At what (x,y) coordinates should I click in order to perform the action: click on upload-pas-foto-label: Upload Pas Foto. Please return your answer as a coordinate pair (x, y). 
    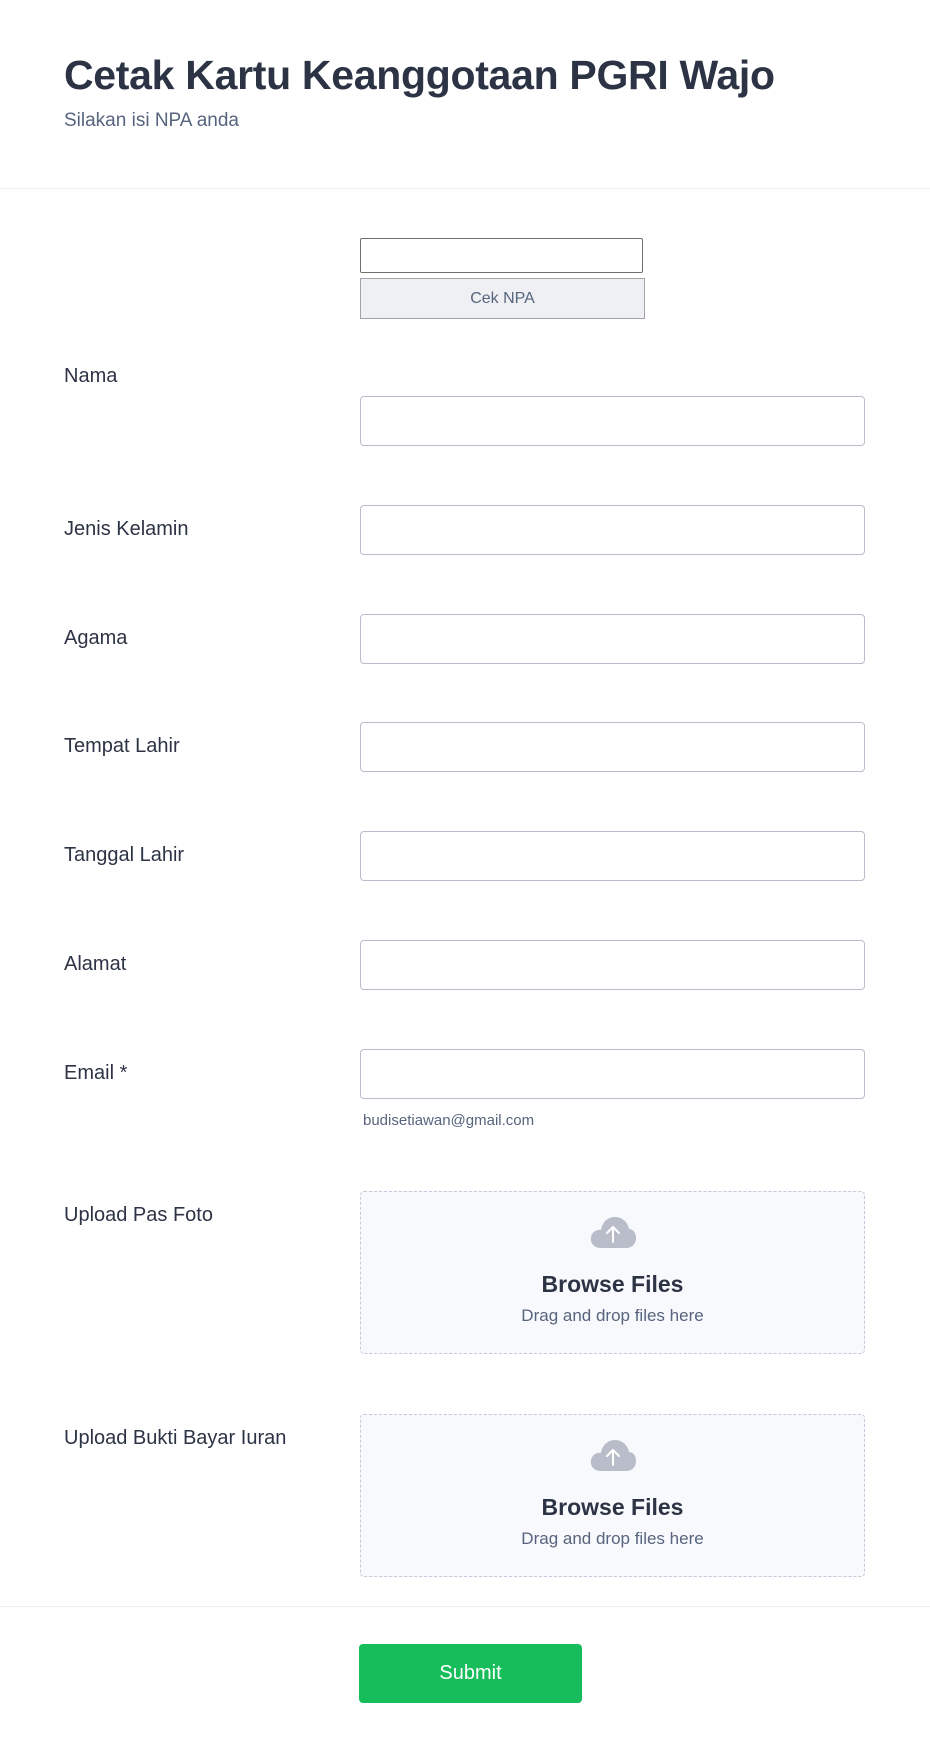
    Looking at the image, I should click on (138, 1215).